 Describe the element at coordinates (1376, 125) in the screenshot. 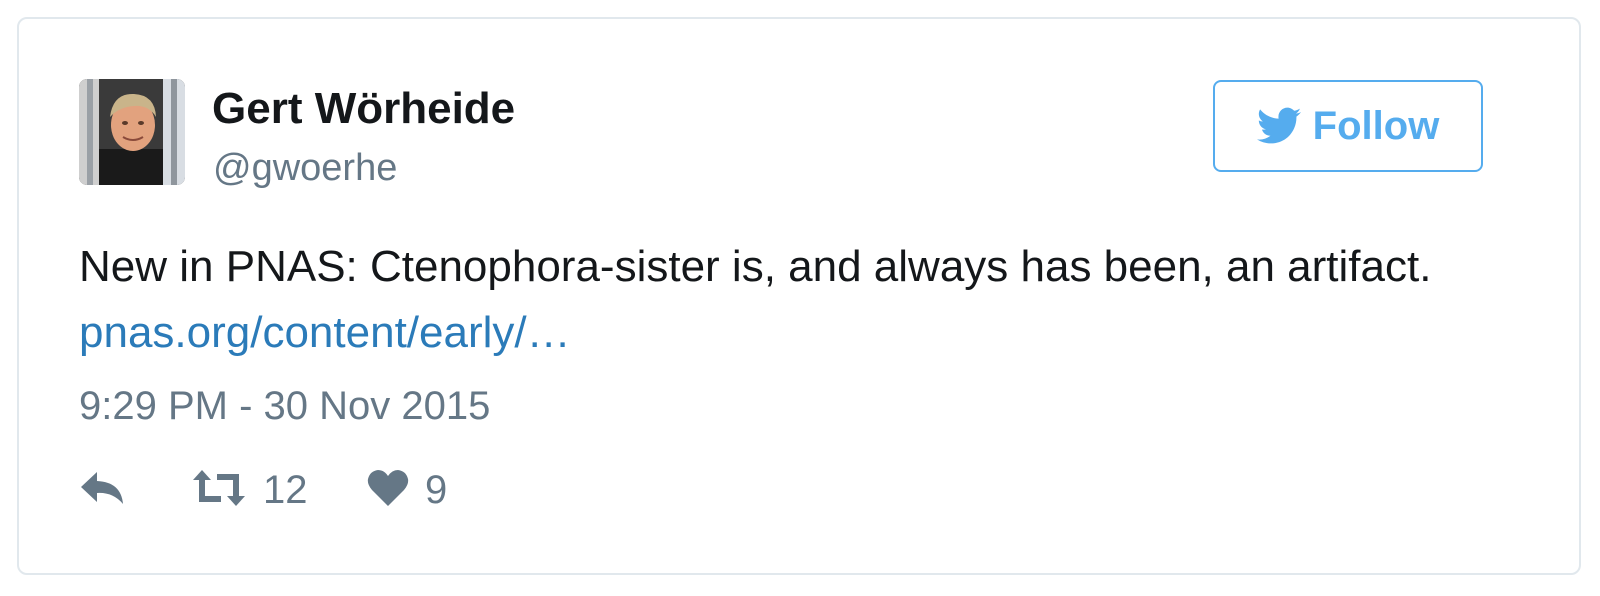

I see `follow-label: Follow` at that location.